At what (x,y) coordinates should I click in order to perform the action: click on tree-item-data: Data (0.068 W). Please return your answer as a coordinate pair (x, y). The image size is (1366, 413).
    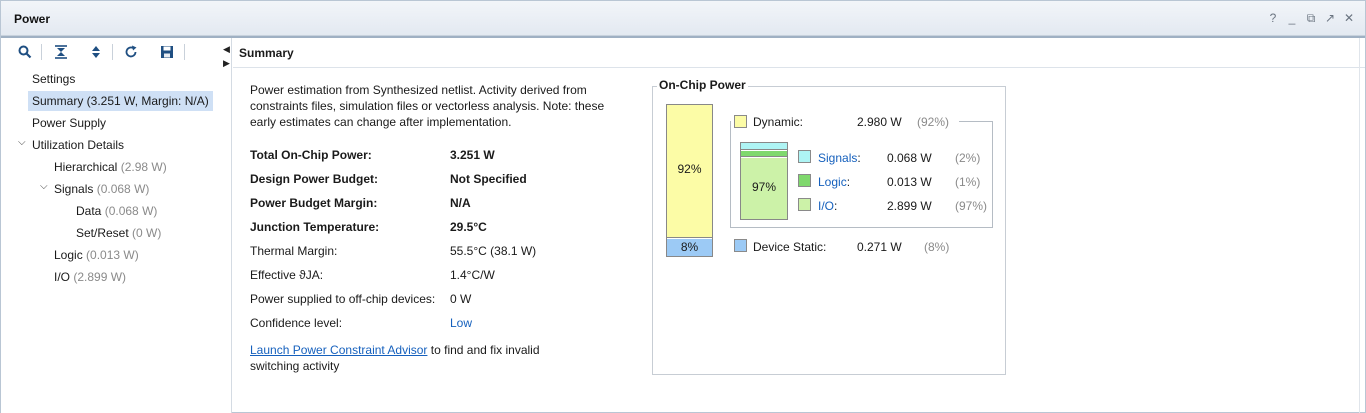
    Looking at the image, I should click on (116, 211).